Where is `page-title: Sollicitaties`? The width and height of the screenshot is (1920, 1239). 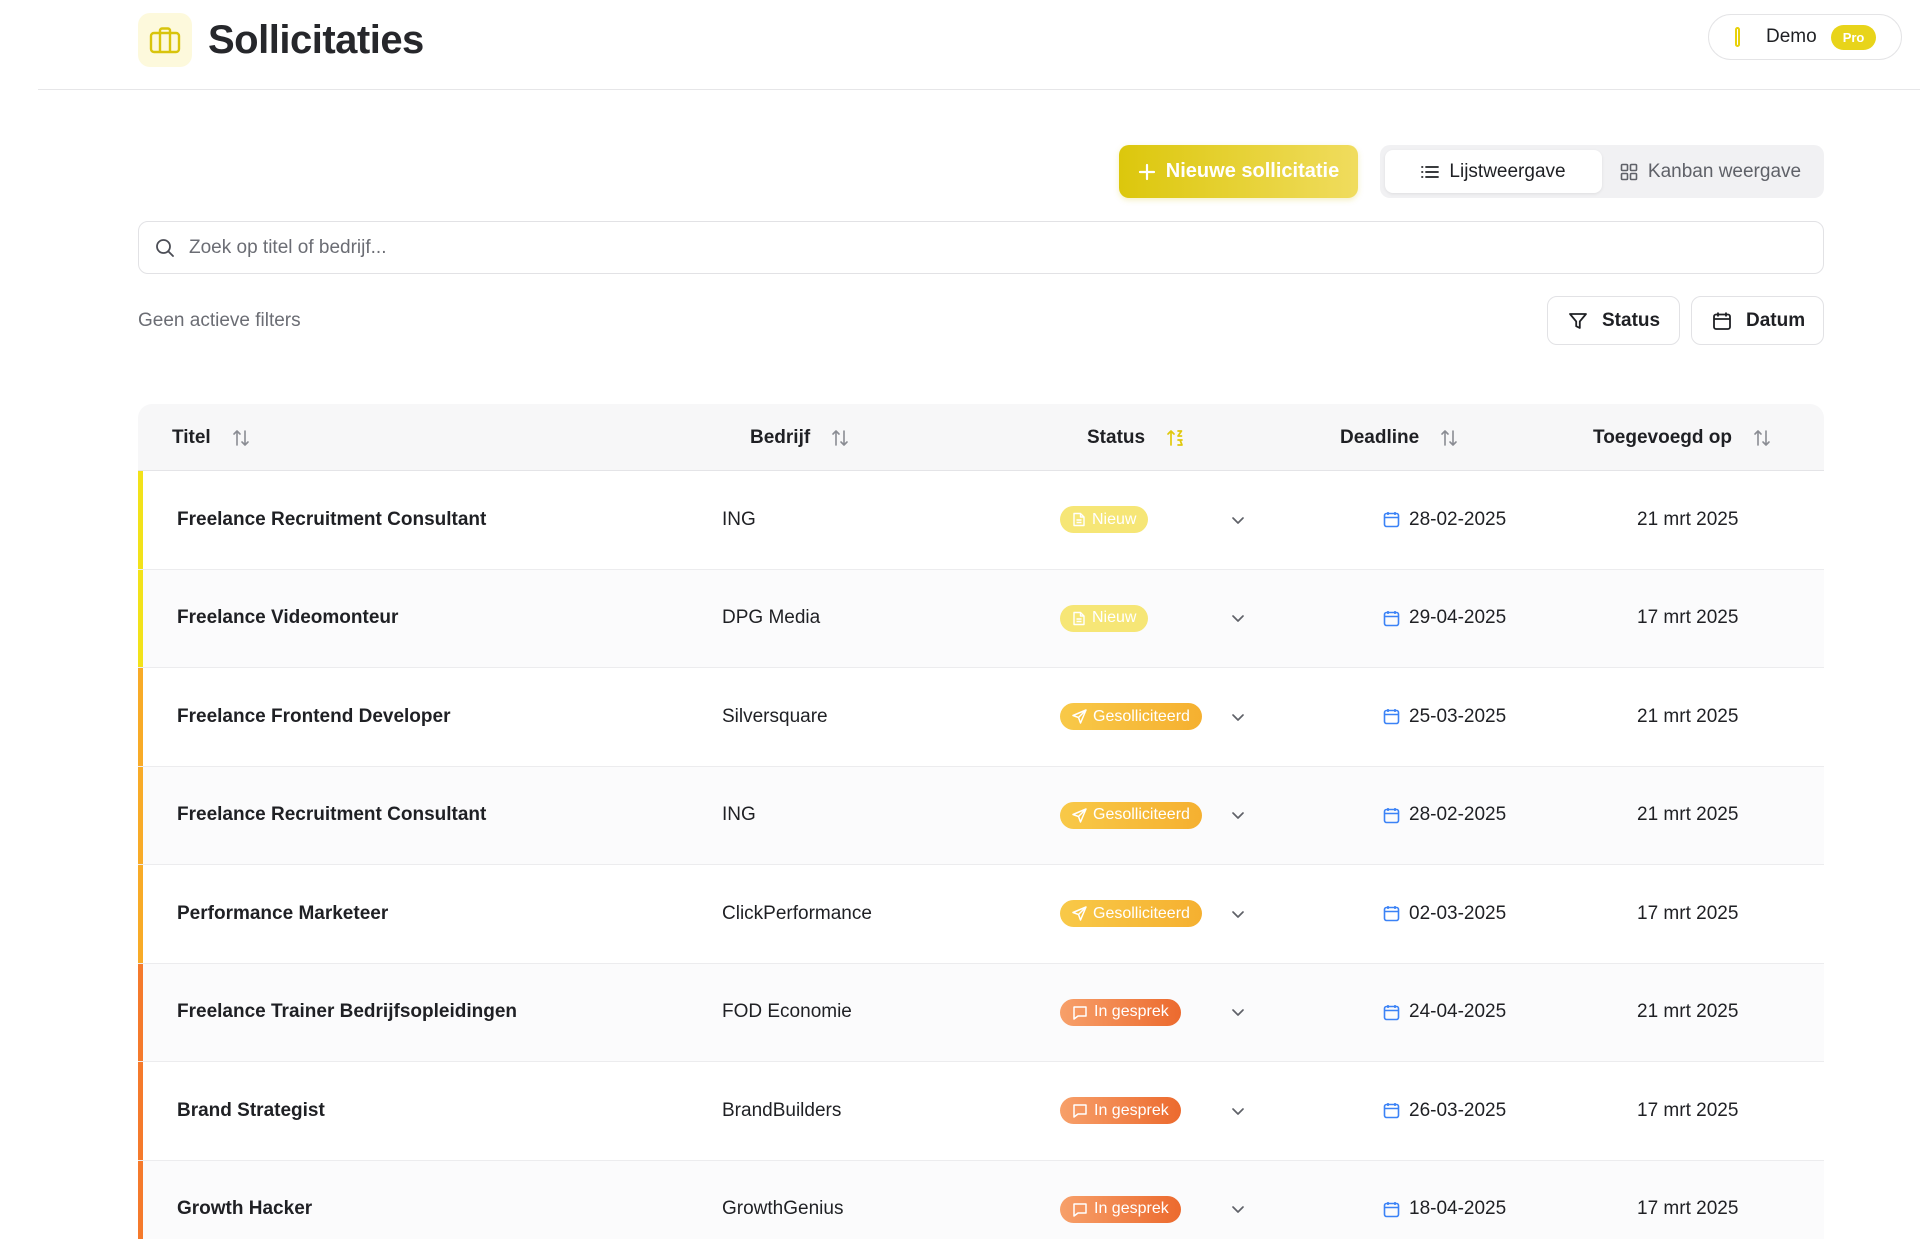
page-title: Sollicitaties is located at coordinates (316, 40).